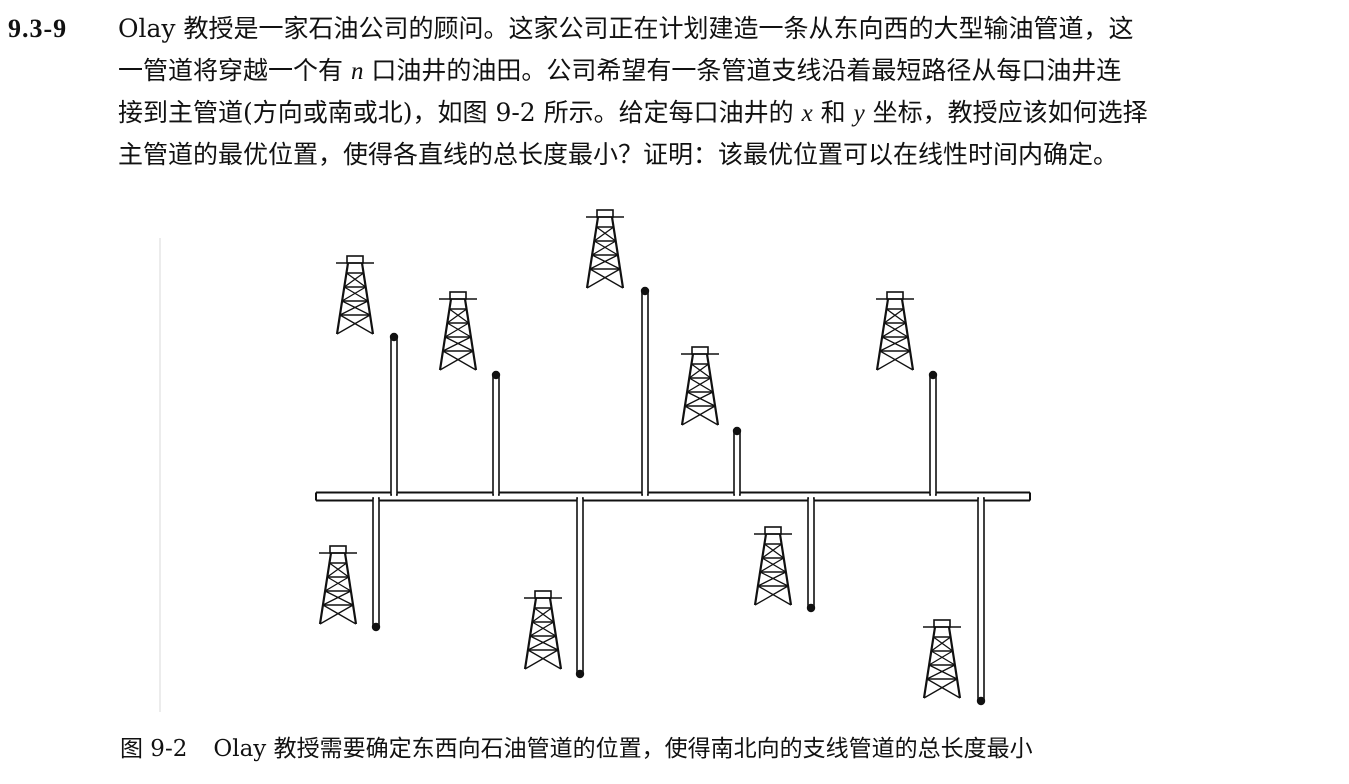  What do you see at coordinates (154, 749) in the screenshot?
I see `figure-label: 图 9-2` at bounding box center [154, 749].